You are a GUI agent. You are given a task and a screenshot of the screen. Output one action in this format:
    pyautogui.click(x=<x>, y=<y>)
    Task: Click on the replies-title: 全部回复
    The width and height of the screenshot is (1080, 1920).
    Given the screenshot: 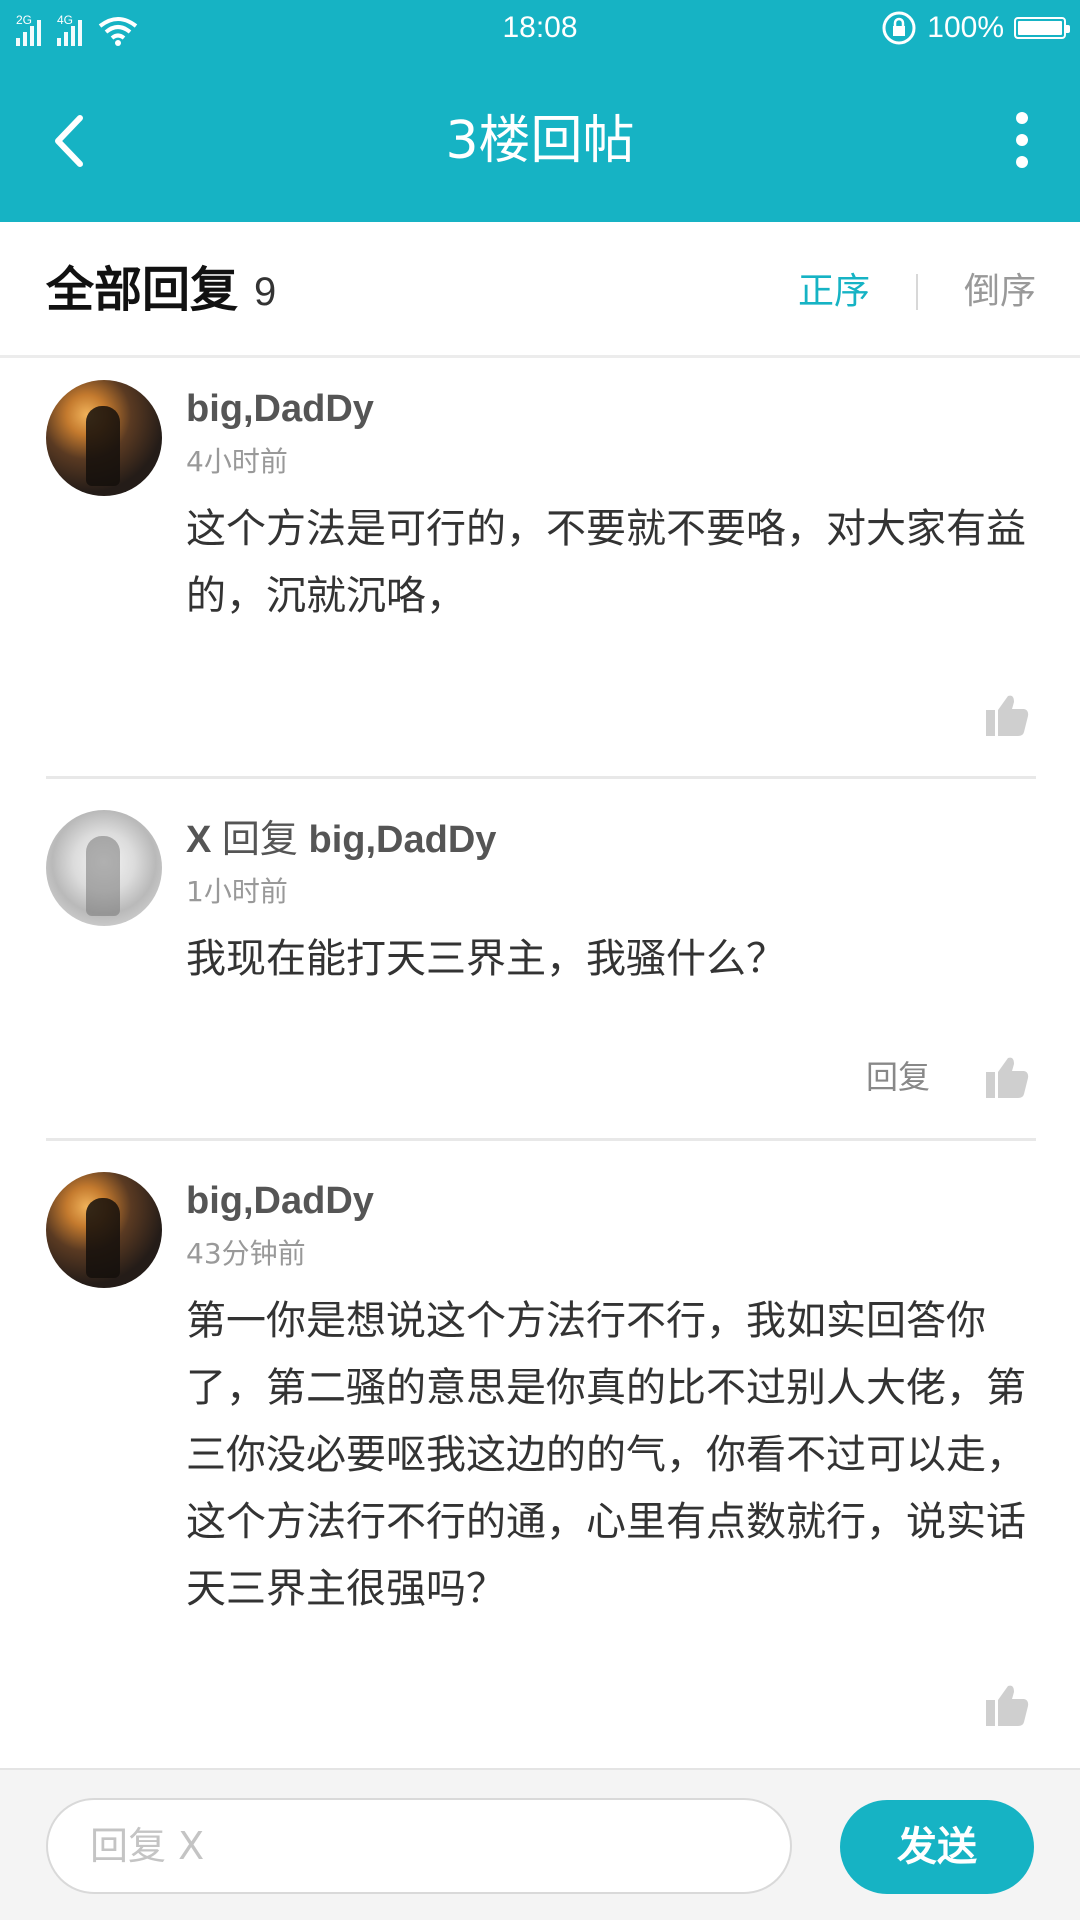 What is the action you would take?
    pyautogui.click(x=142, y=290)
    